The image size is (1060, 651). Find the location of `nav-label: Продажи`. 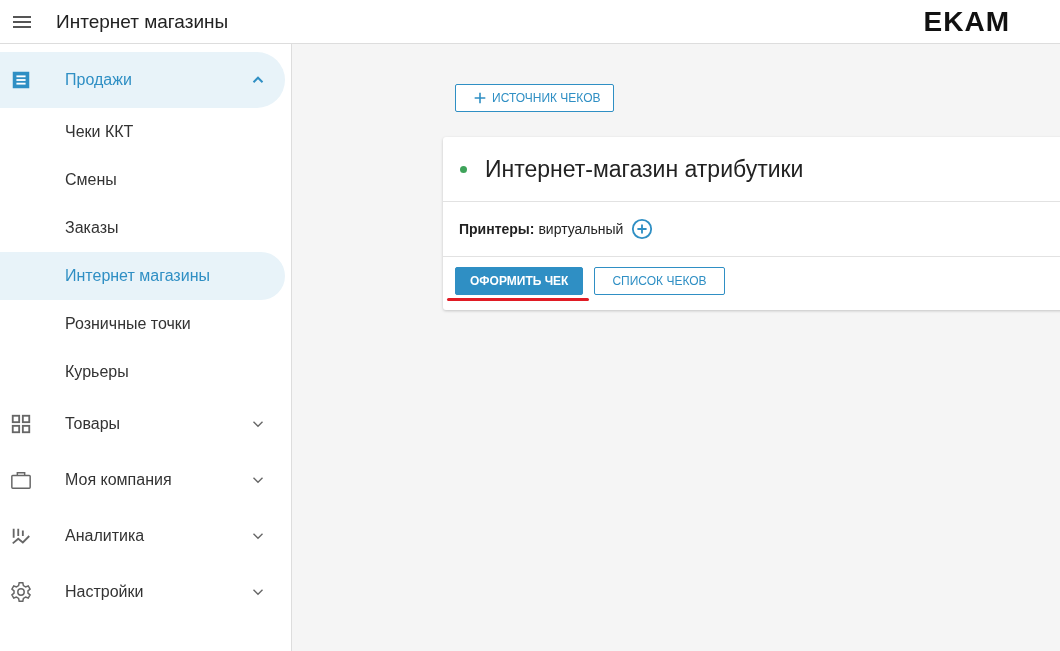

nav-label: Продажи is located at coordinates (99, 80).